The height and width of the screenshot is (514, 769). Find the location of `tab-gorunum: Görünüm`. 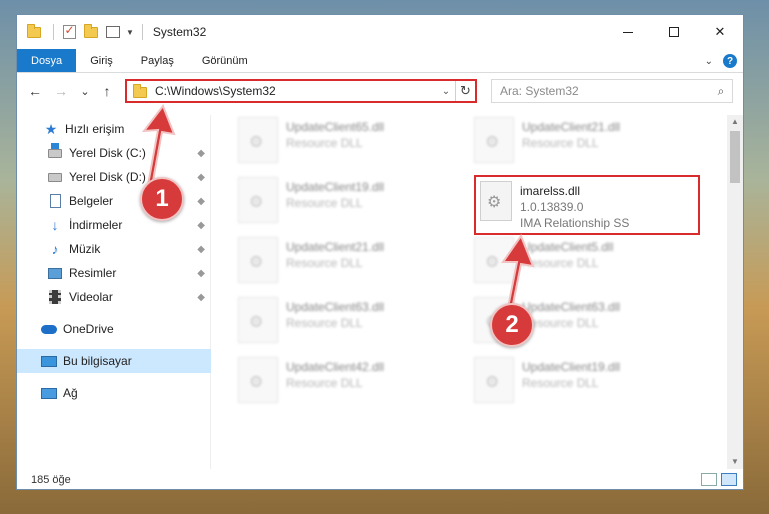

tab-gorunum: Görünüm is located at coordinates (225, 60).